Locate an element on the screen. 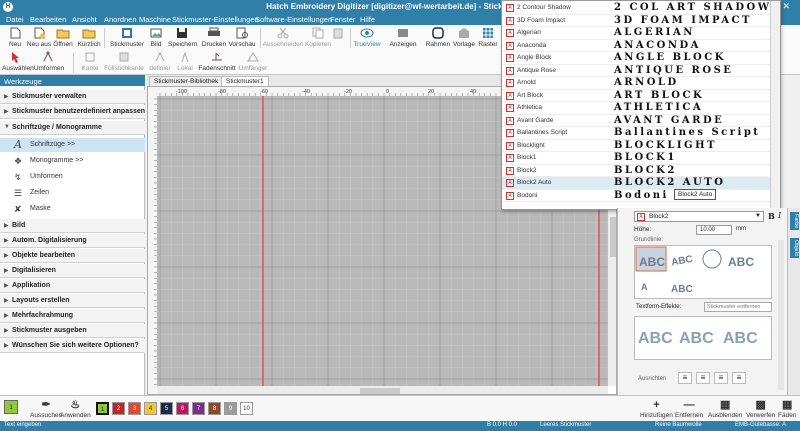 This screenshot has width=800, height=431. menu-software-settings: Software-Einstellungen is located at coordinates (293, 19).